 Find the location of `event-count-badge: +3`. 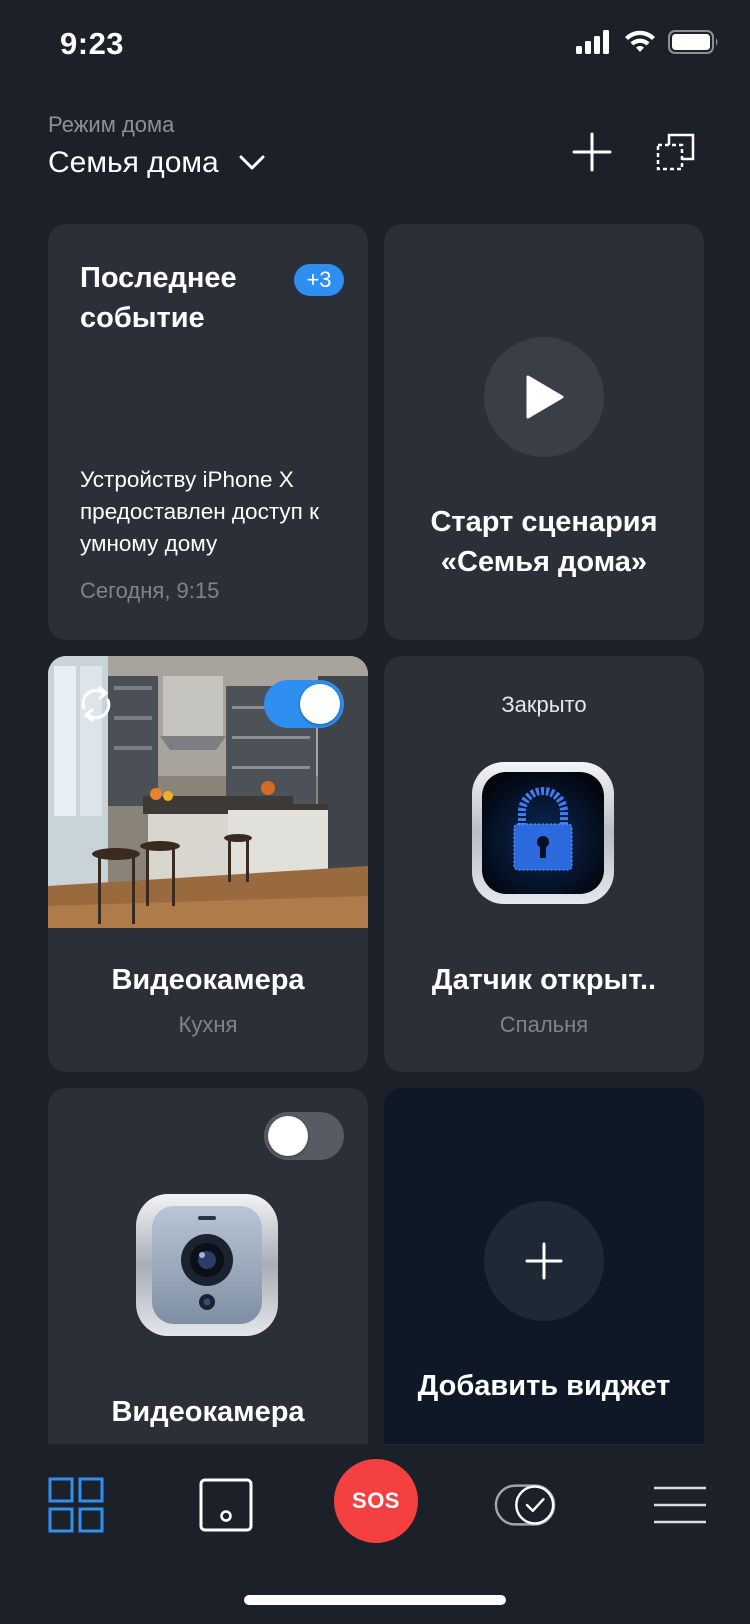

event-count-badge: +3 is located at coordinates (319, 280).